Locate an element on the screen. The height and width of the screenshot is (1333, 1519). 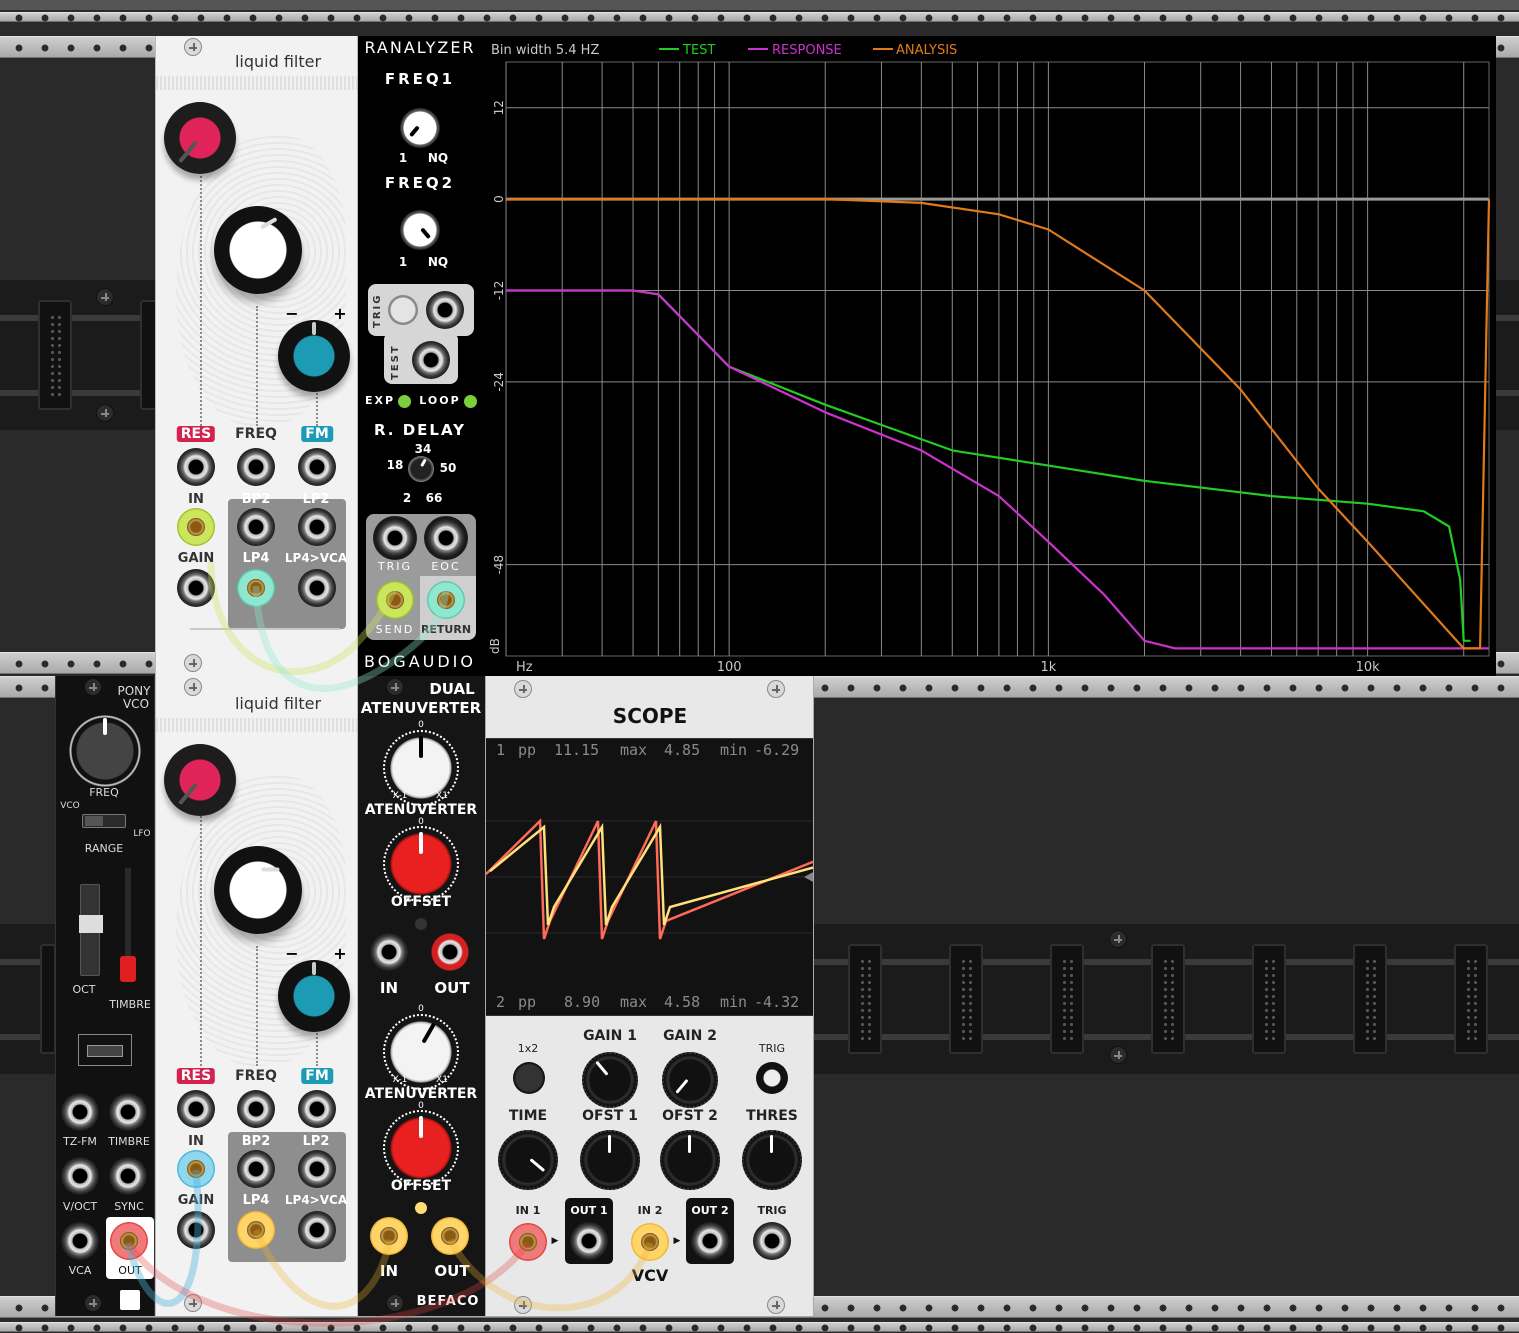
fm-minus-icon: − is located at coordinates (292, 313).